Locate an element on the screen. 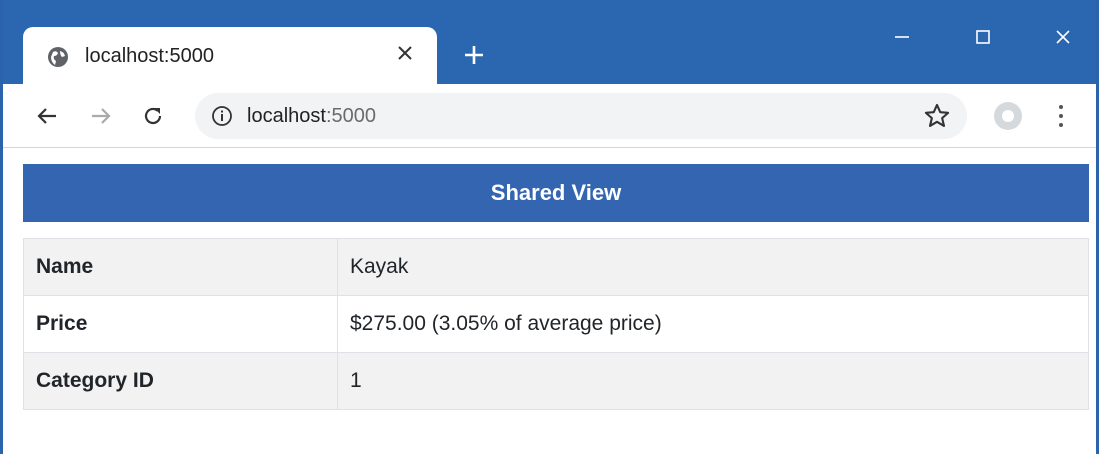 Image resolution: width=1099 pixels, height=454 pixels. maximize-icon is located at coordinates (983, 37).